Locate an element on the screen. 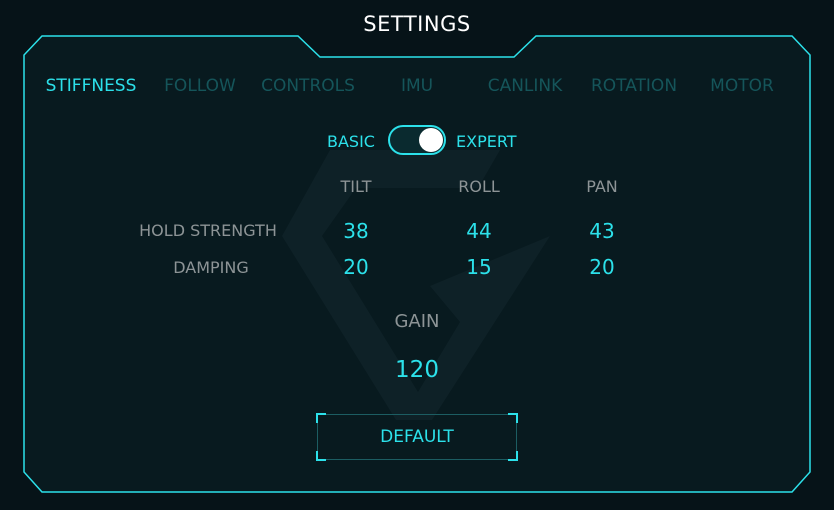 This screenshot has width=834, height=510. hold-strength-label: HOLD STRENGTH is located at coordinates (208, 230).